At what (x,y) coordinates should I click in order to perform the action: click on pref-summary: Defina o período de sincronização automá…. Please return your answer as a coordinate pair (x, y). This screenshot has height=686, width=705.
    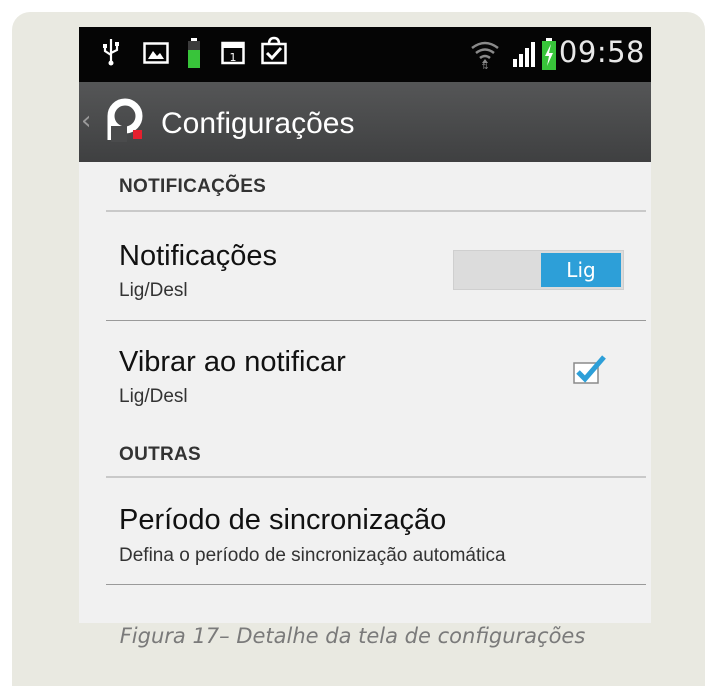
    Looking at the image, I should click on (312, 555).